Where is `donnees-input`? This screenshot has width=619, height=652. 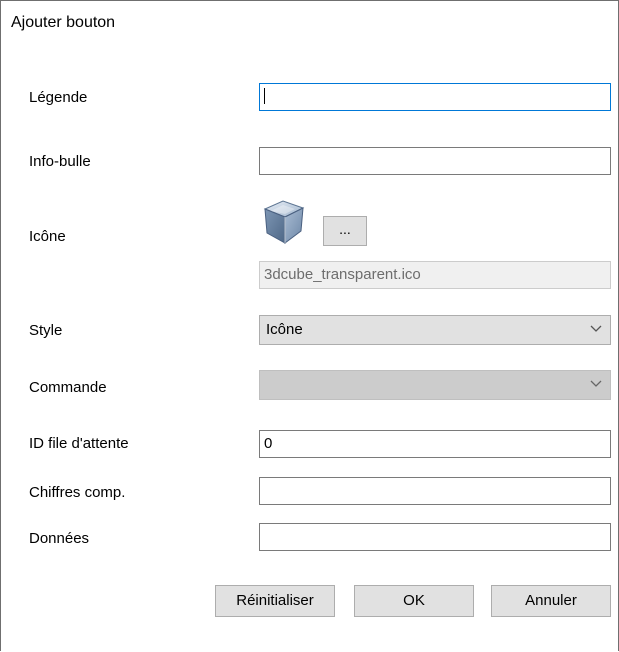 donnees-input is located at coordinates (435, 537).